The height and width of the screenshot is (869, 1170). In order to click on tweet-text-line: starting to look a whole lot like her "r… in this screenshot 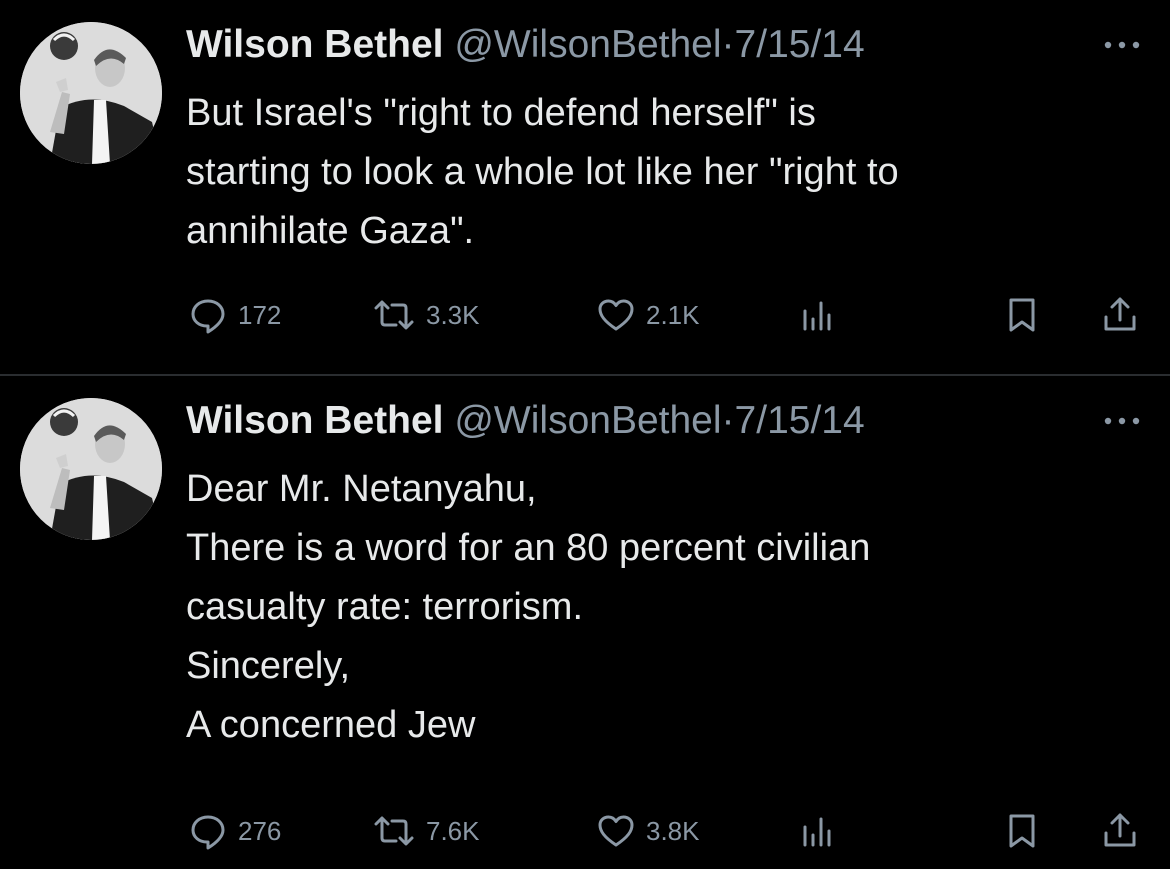, I will do `click(542, 172)`.